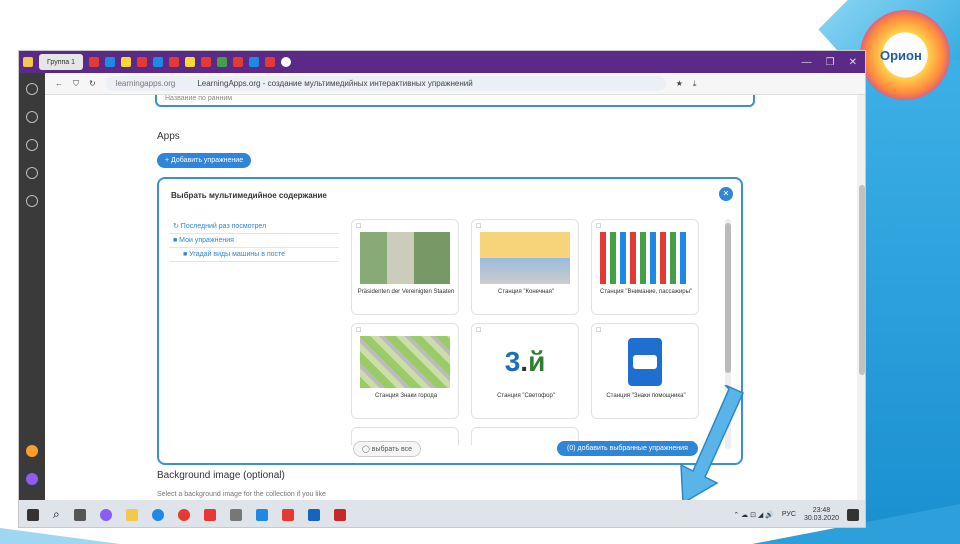 The width and height of the screenshot is (960, 544). Describe the element at coordinates (525, 361) in the screenshot. I see `exercise-thumbnail: 3.й` at that location.